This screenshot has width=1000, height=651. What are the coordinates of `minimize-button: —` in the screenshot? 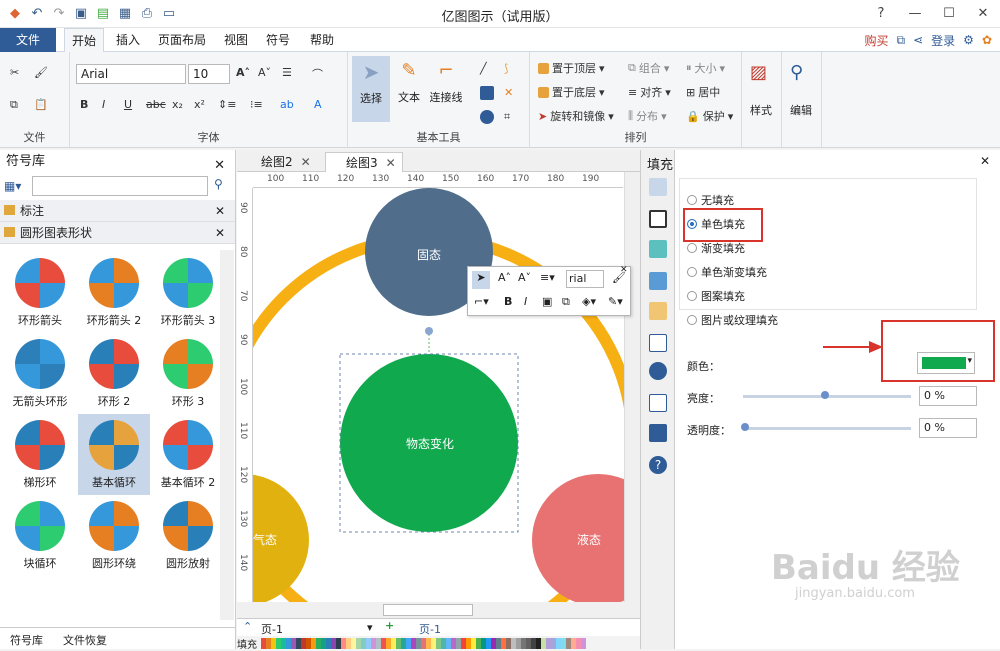 It's located at (915, 13).